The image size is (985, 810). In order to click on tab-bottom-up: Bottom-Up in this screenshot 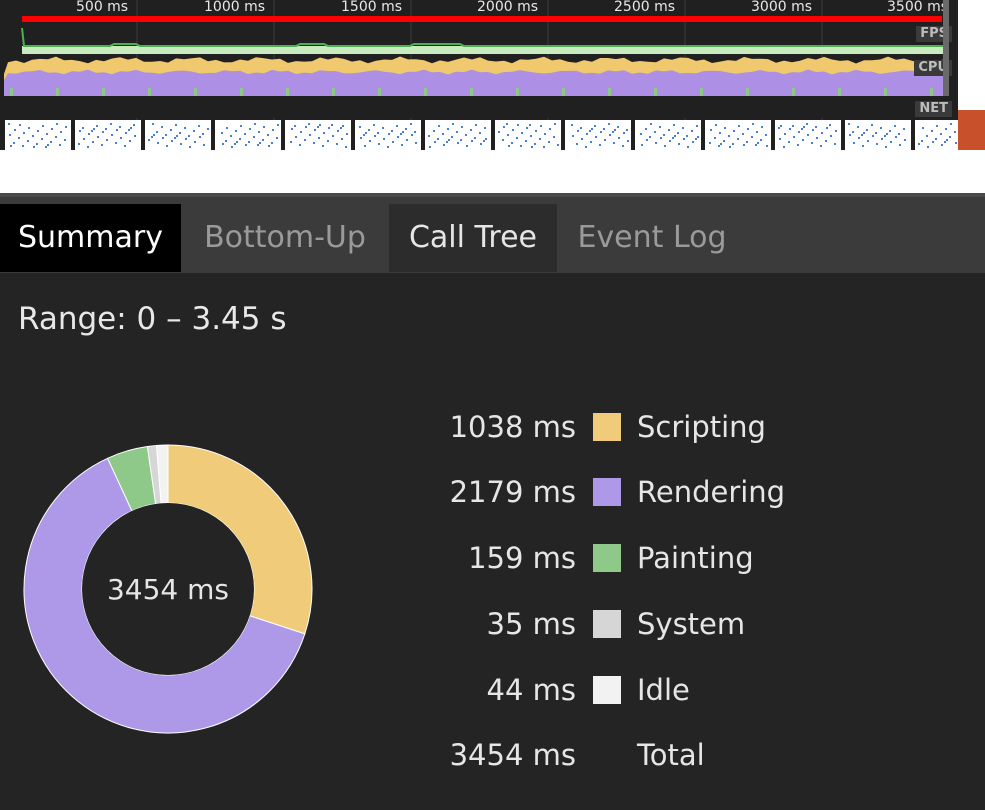, I will do `click(285, 238)`.